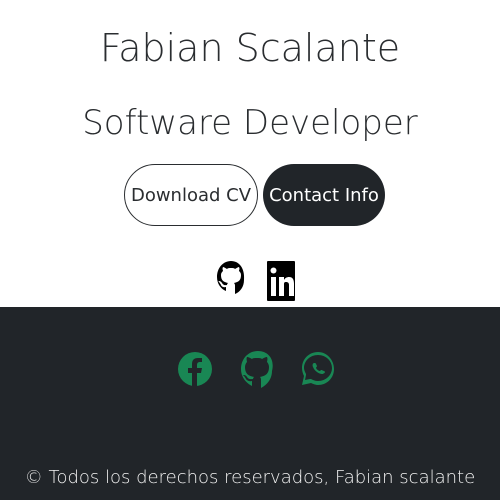 The image size is (500, 500). What do you see at coordinates (250, 283) in the screenshot?
I see `social-links` at bounding box center [250, 283].